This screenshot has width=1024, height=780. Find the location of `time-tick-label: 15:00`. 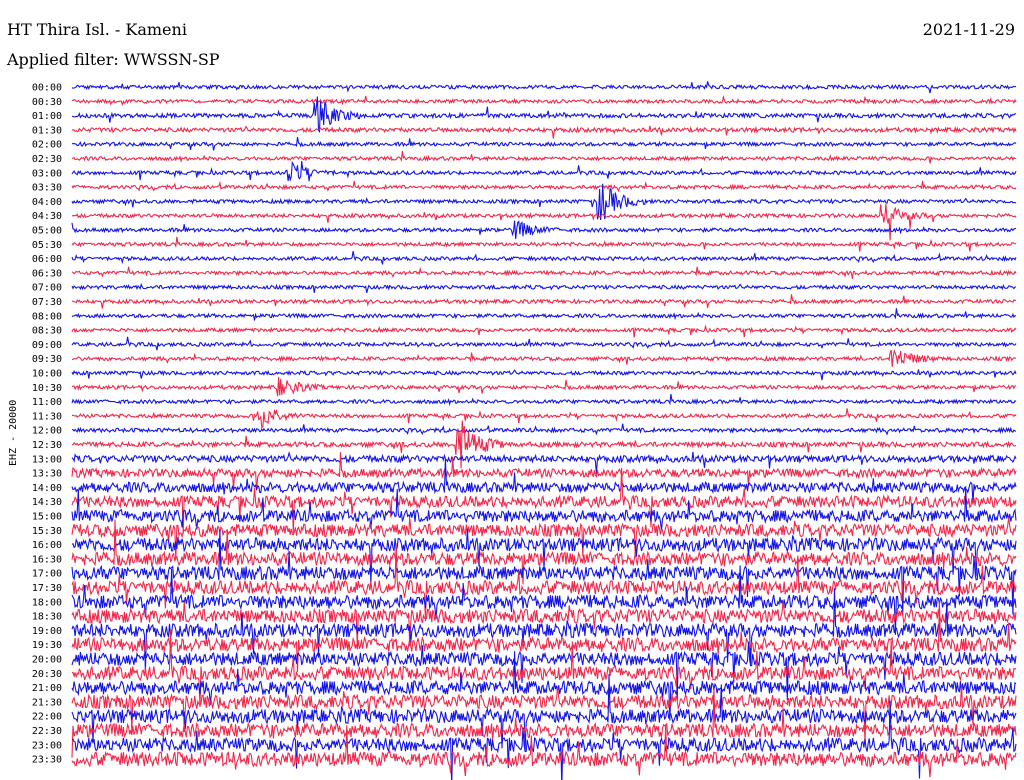

time-tick-label: 15:00 is located at coordinates (47, 517).